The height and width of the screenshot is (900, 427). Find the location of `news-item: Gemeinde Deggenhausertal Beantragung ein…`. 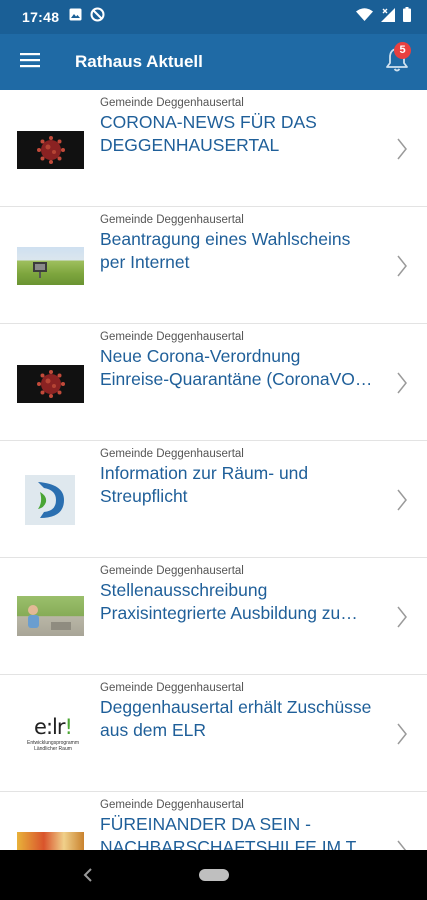

news-item: Gemeinde Deggenhausertal Beantragung ein… is located at coordinates (213, 265).